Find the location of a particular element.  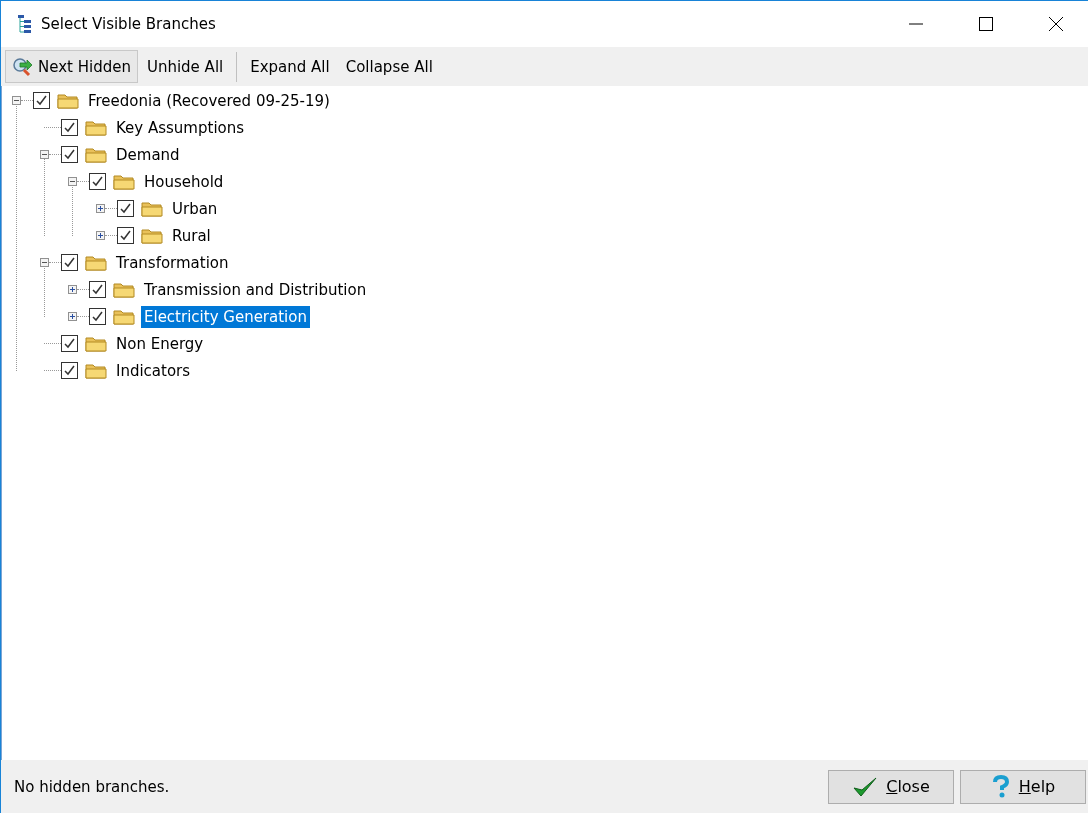

help-button: Help is located at coordinates (1023, 786).